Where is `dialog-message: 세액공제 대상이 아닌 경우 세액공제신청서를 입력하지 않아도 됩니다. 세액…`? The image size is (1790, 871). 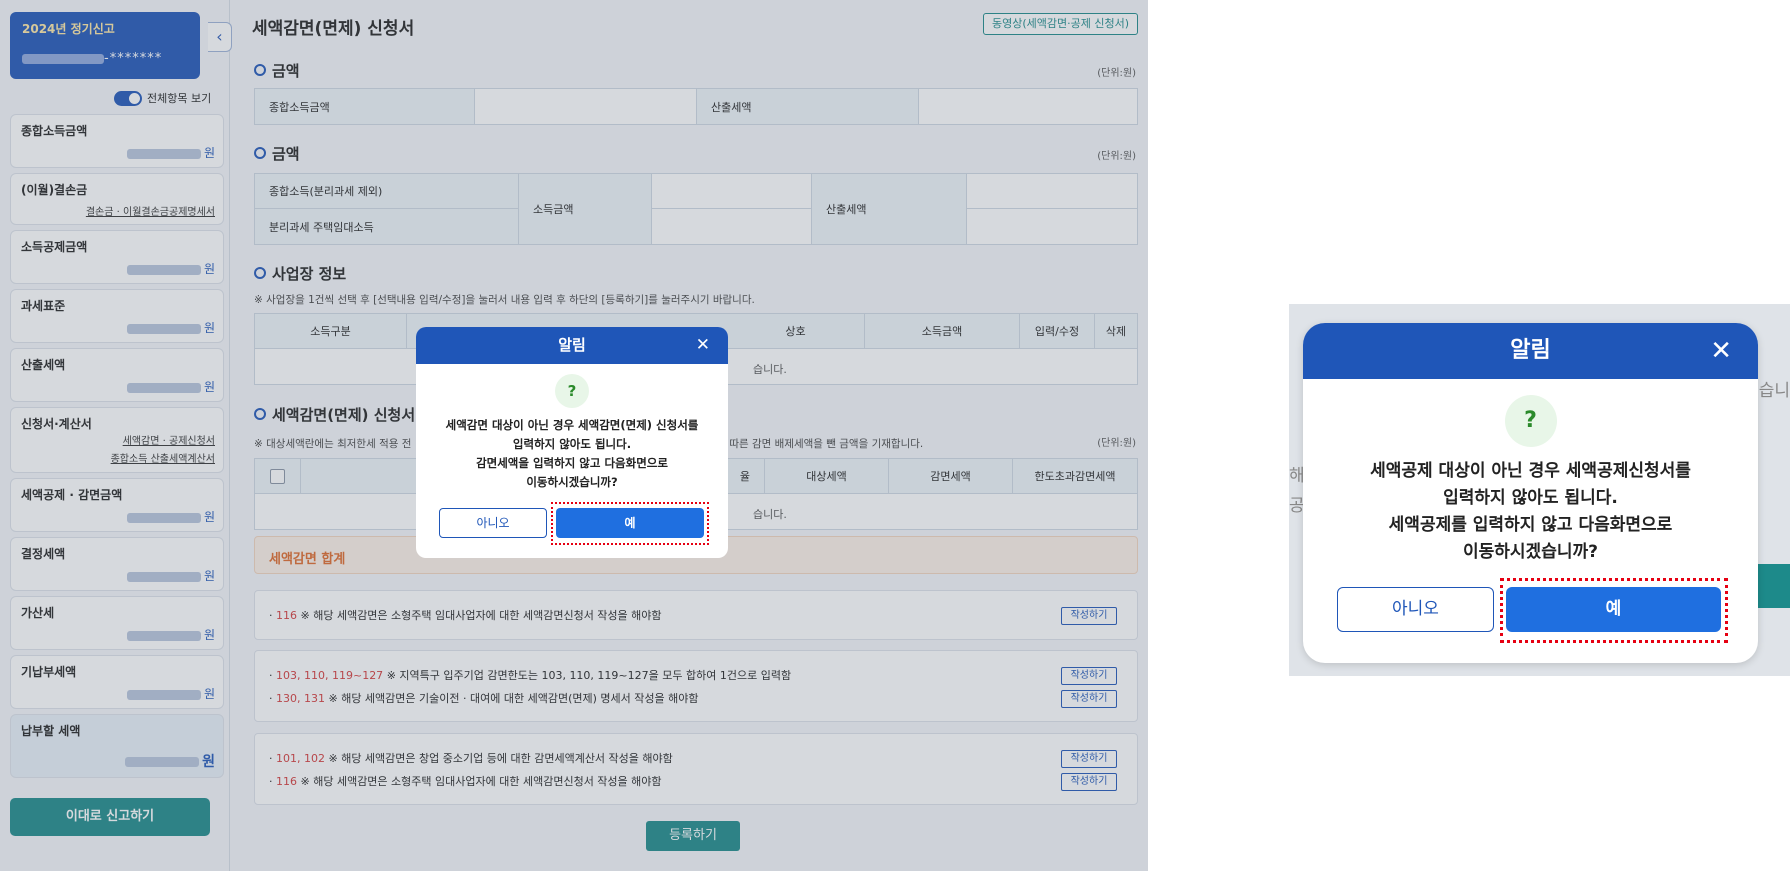 dialog-message: 세액공제 대상이 아닌 경우 세액공제신청서를 입력하지 않아도 됩니다. 세액… is located at coordinates (1530, 512).